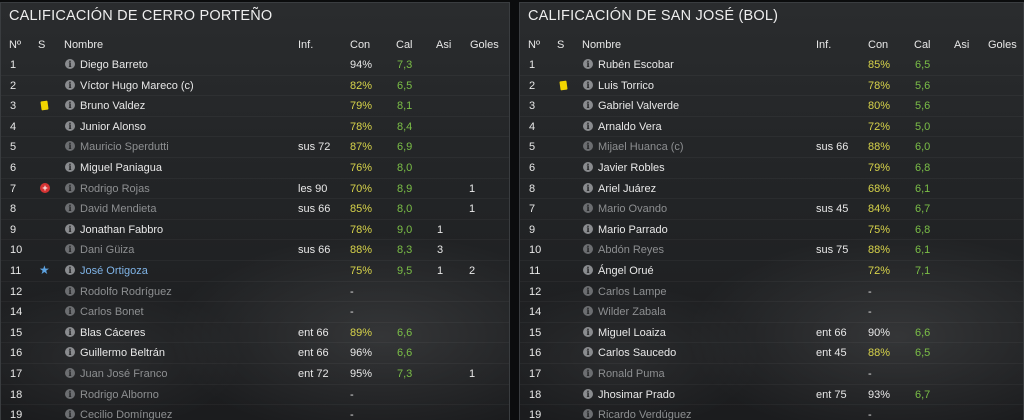 The width and height of the screenshot is (1024, 420). Describe the element at coordinates (137, 86) in the screenshot. I see `player-name: Víctor Hugo Mareco (c)` at that location.